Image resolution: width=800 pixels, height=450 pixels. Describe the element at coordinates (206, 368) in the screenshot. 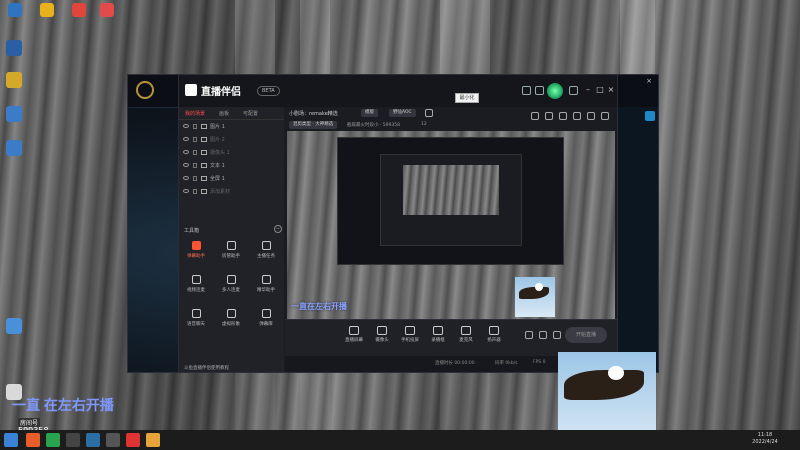

I see `tutorial-link: 斗鱼直播伴侣使用教程` at that location.